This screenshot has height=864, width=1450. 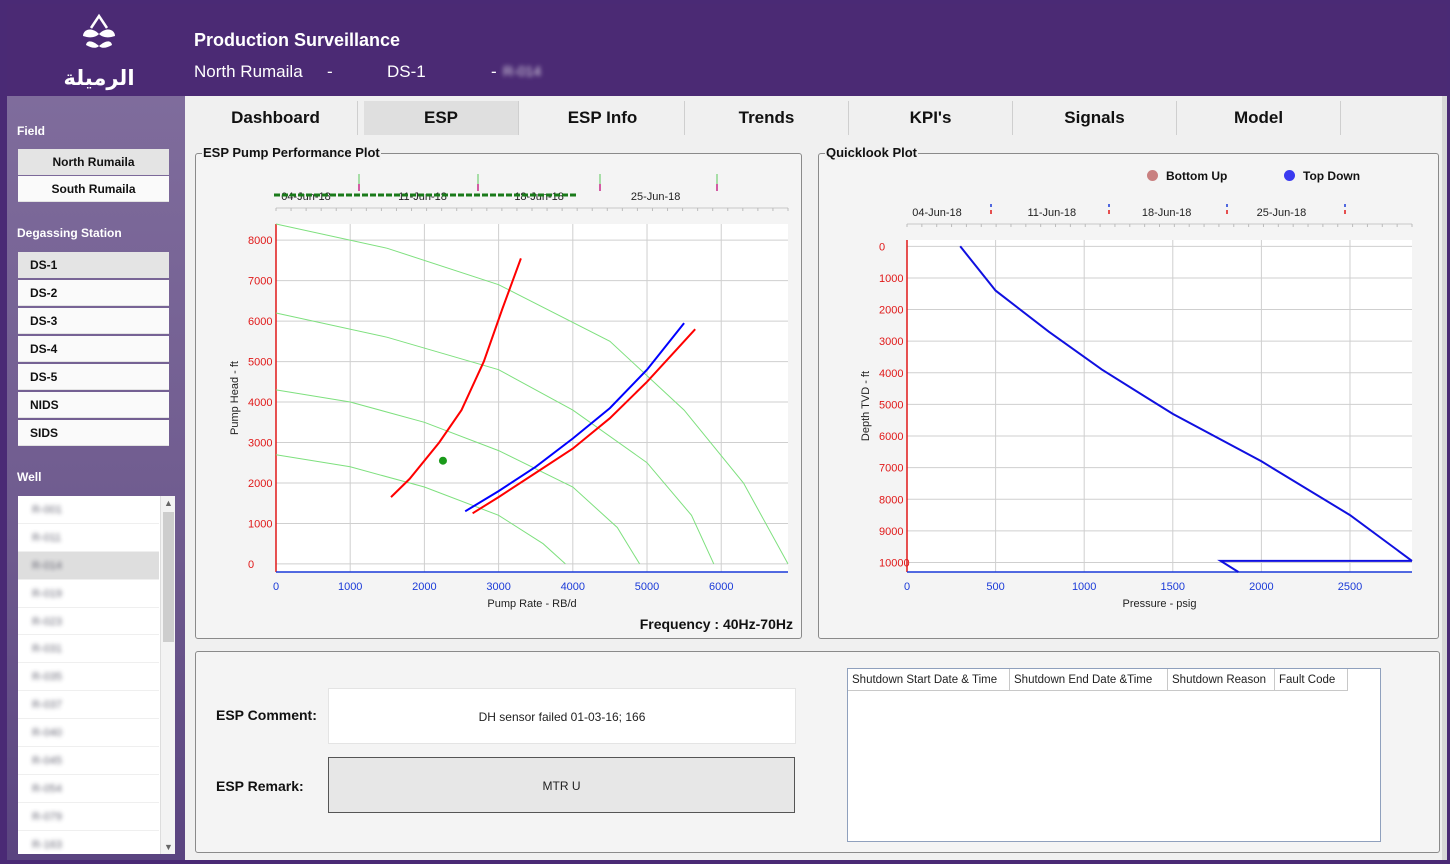 I want to click on station-ds-4: DS-4, so click(x=93, y=349).